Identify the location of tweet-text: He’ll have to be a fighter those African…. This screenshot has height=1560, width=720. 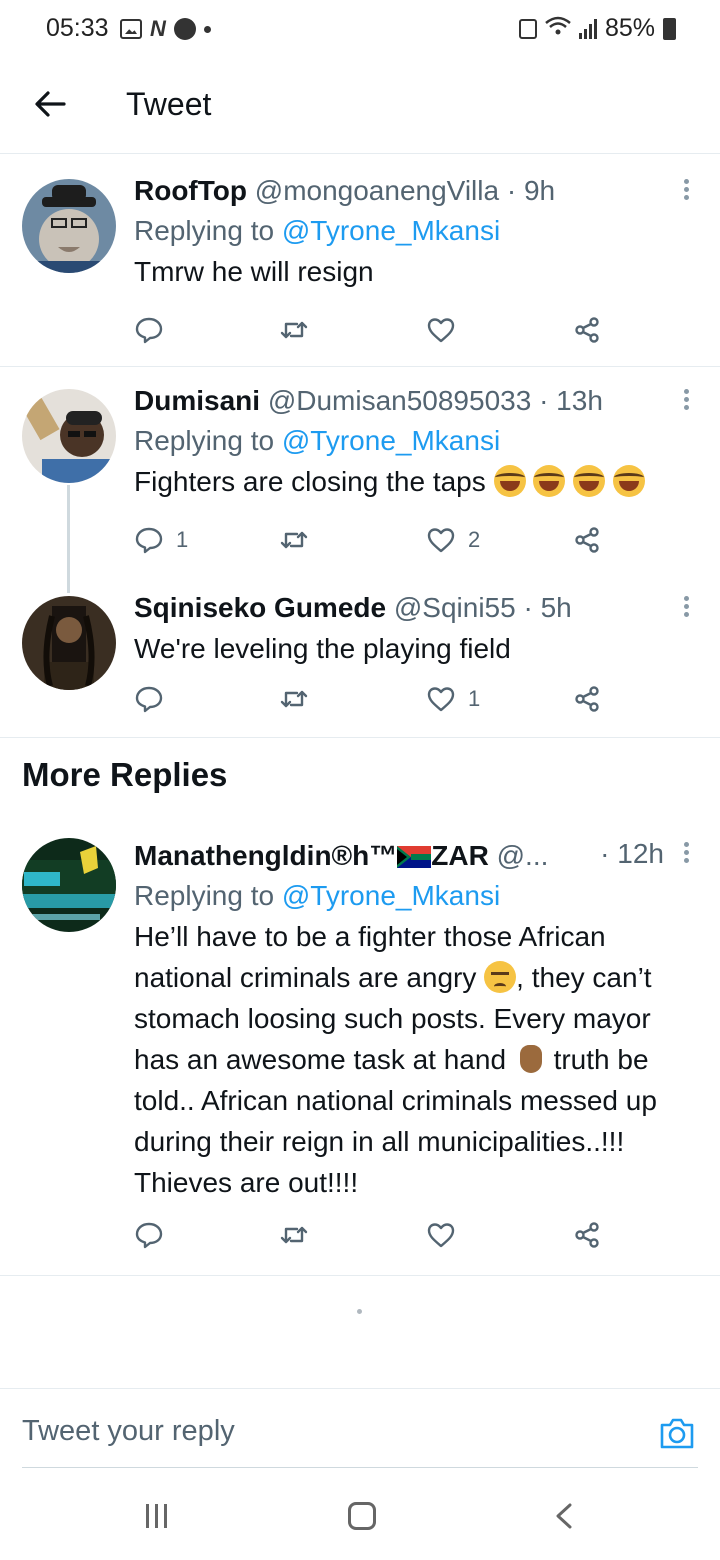
(407, 1059).